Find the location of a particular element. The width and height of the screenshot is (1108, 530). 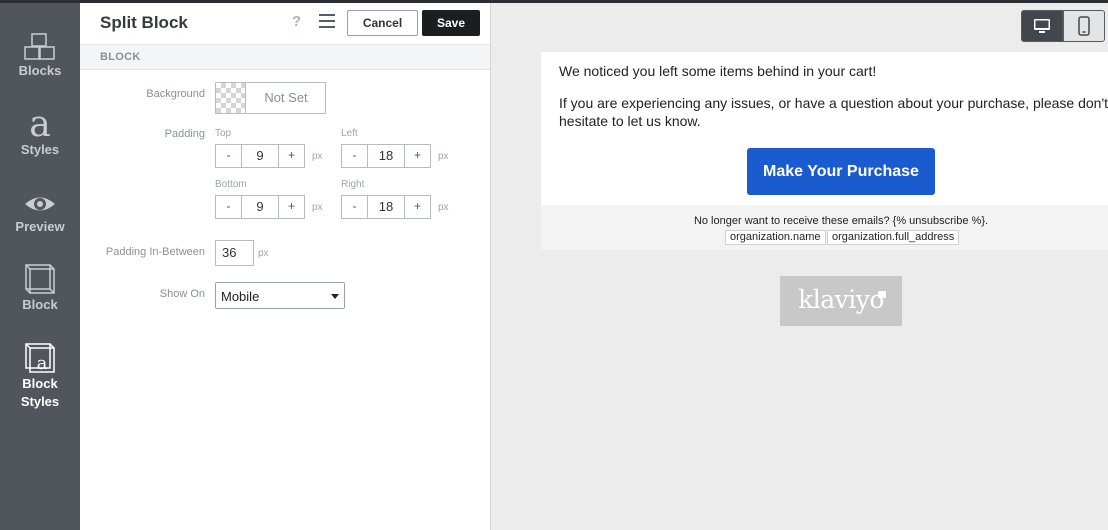

rail-label: Preview is located at coordinates (40, 226).